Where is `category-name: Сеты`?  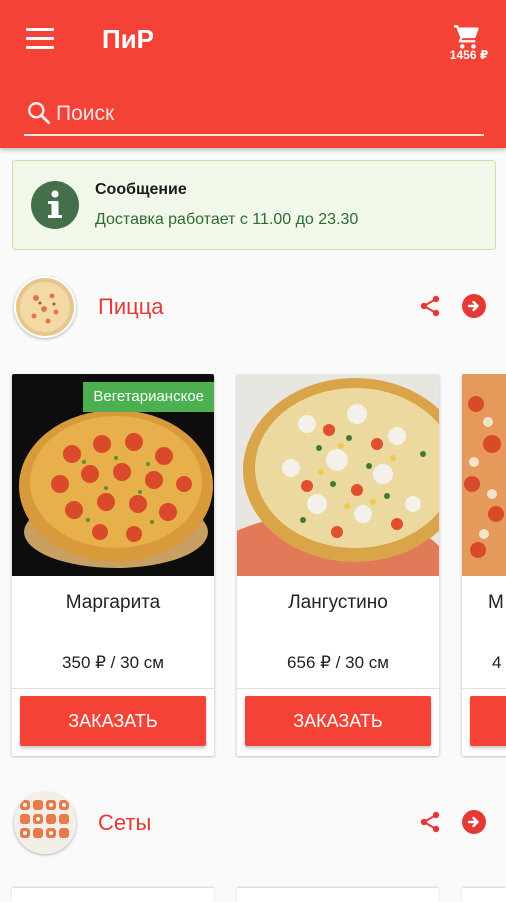
category-name: Сеты is located at coordinates (125, 822).